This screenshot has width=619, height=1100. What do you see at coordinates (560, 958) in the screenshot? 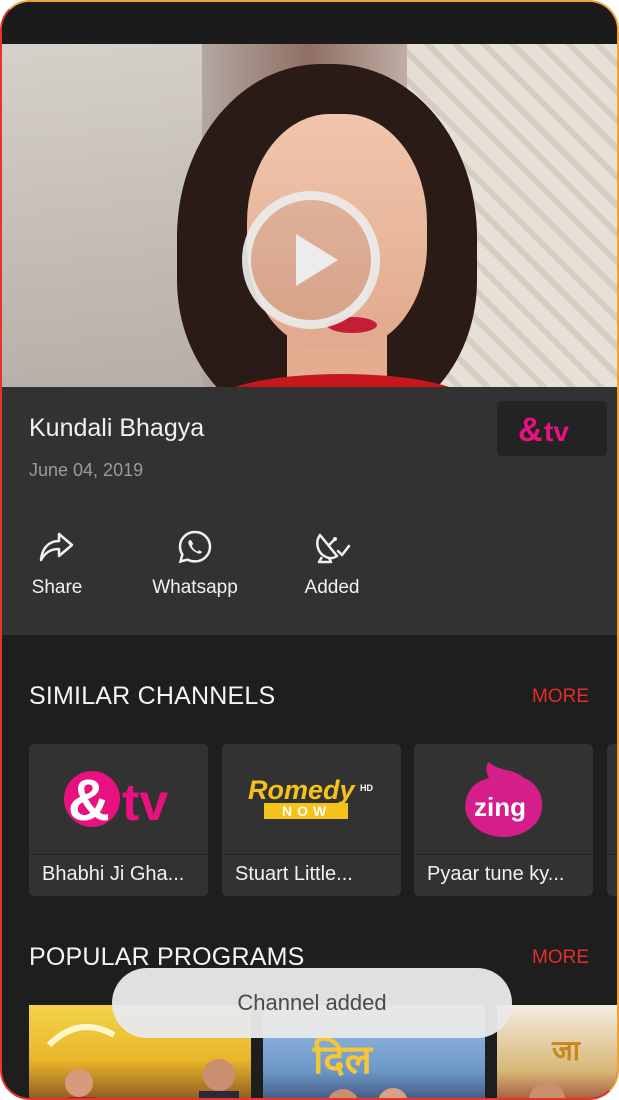
I see `popular-programs-more-link: MORE` at bounding box center [560, 958].